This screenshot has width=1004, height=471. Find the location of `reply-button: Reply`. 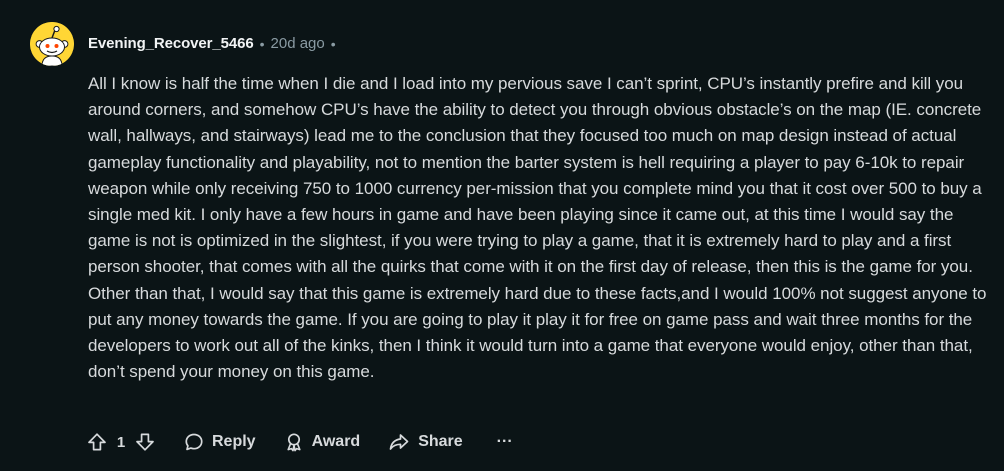

reply-button: Reply is located at coordinates (220, 442).